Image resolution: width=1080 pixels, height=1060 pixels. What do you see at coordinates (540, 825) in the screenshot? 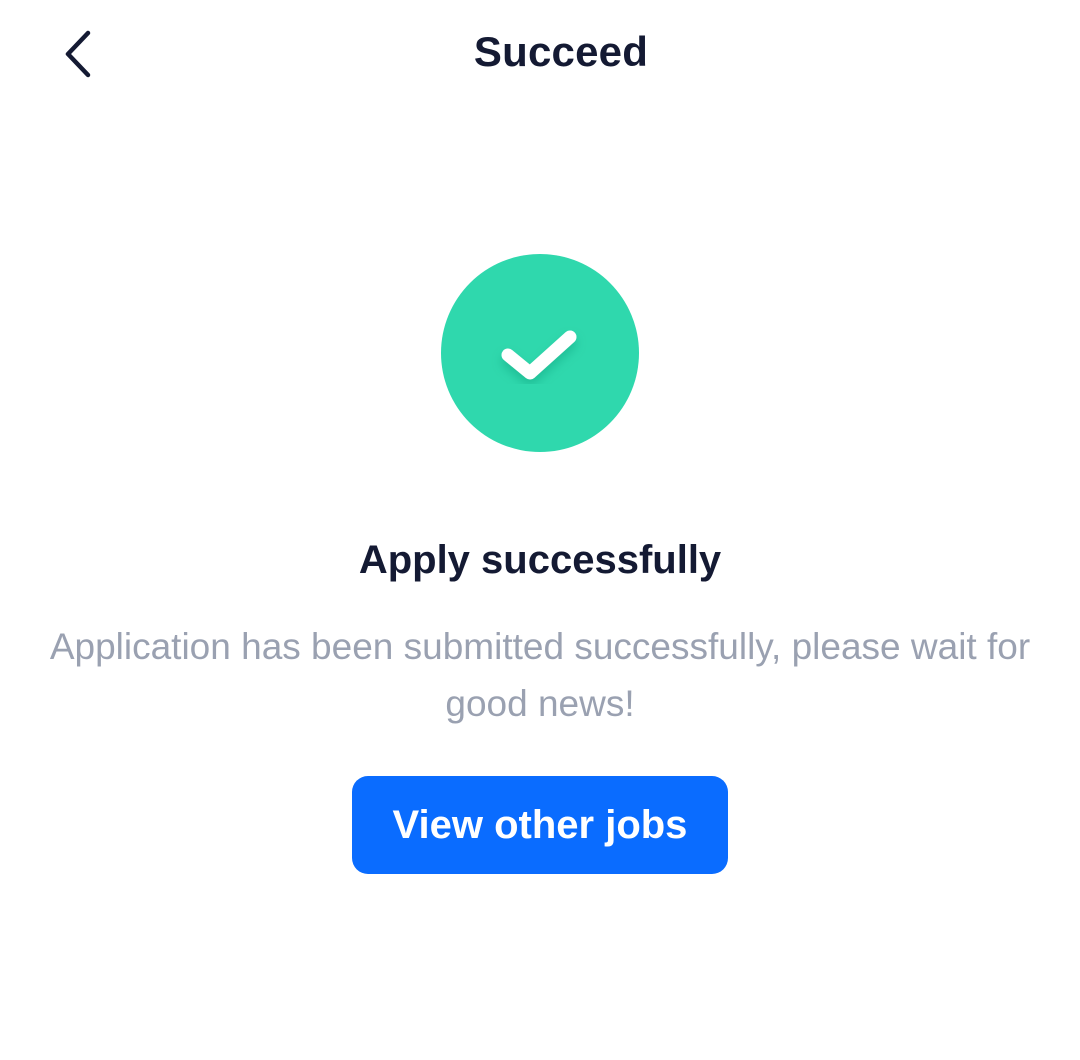
I see `view-other-jobs-button: View other jobs` at bounding box center [540, 825].